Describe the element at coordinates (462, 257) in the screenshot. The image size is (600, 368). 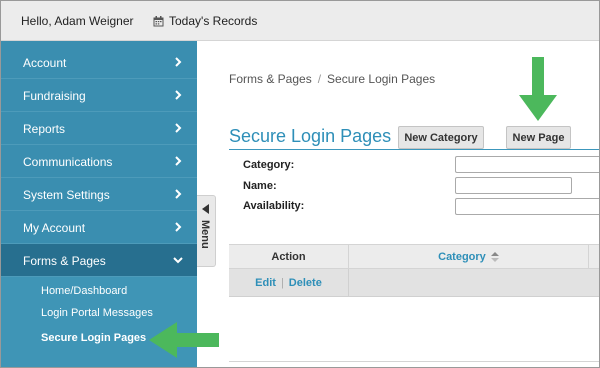
I see `column-header-category-label: Category` at that location.